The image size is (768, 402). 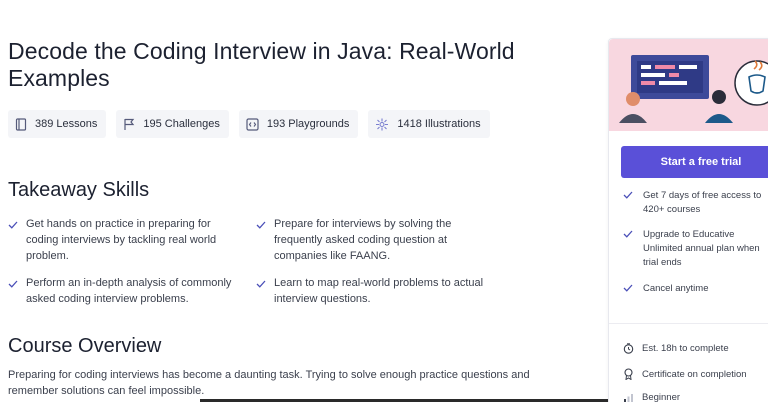 What do you see at coordinates (661, 397) in the screenshot?
I see `meta-label: Beginner` at bounding box center [661, 397].